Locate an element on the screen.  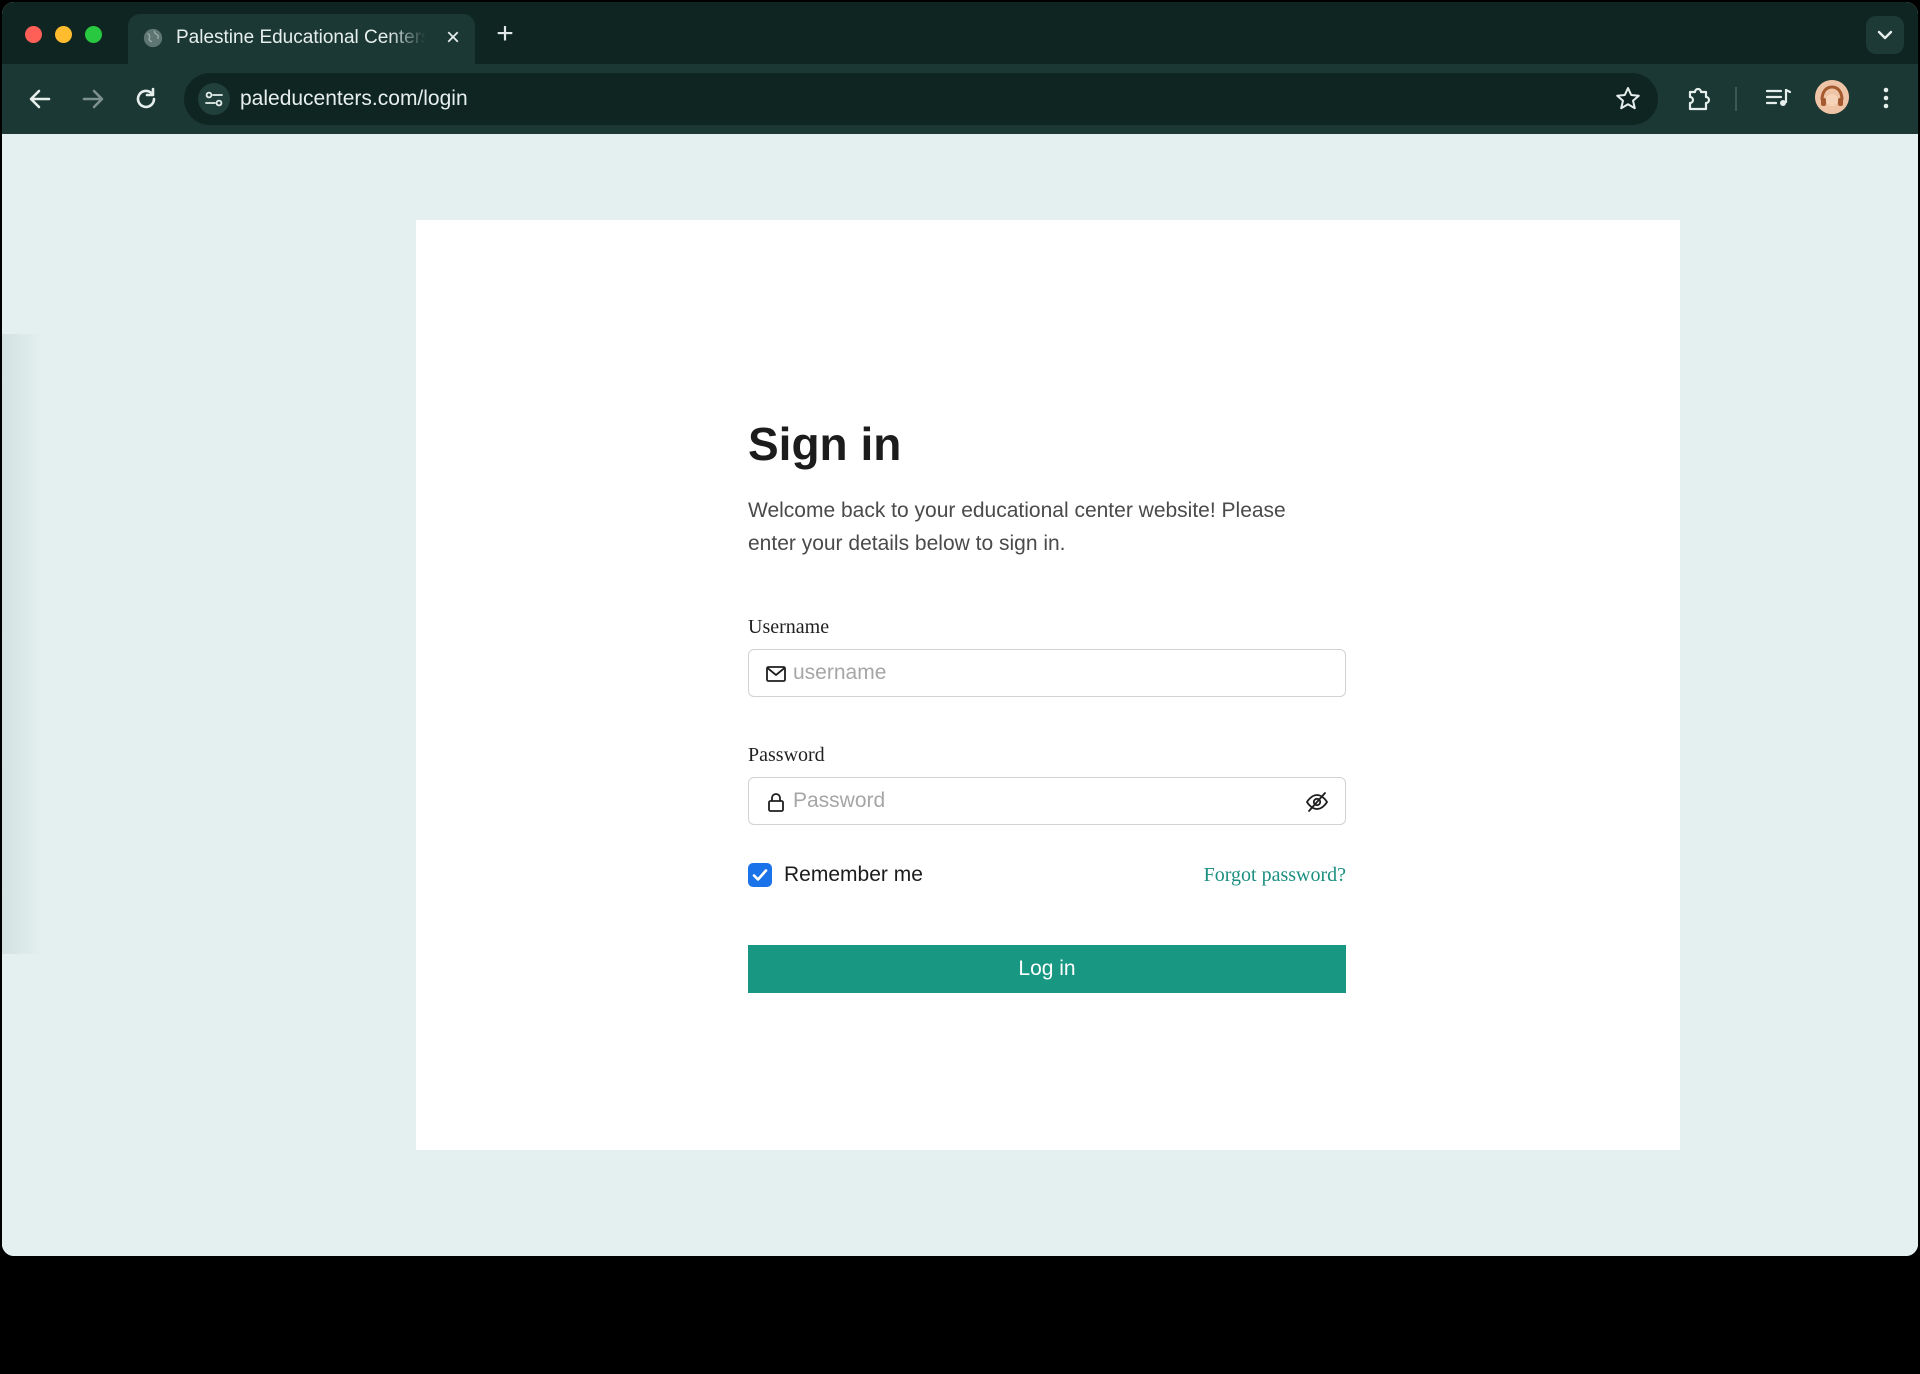
mail-icon is located at coordinates (776, 674).